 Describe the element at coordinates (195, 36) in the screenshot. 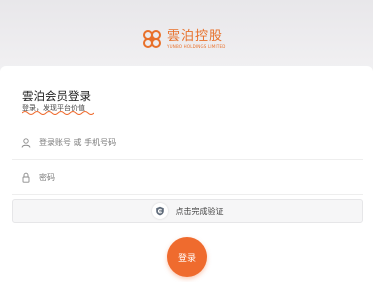

I see `brand-name: 雲泊控股` at that location.